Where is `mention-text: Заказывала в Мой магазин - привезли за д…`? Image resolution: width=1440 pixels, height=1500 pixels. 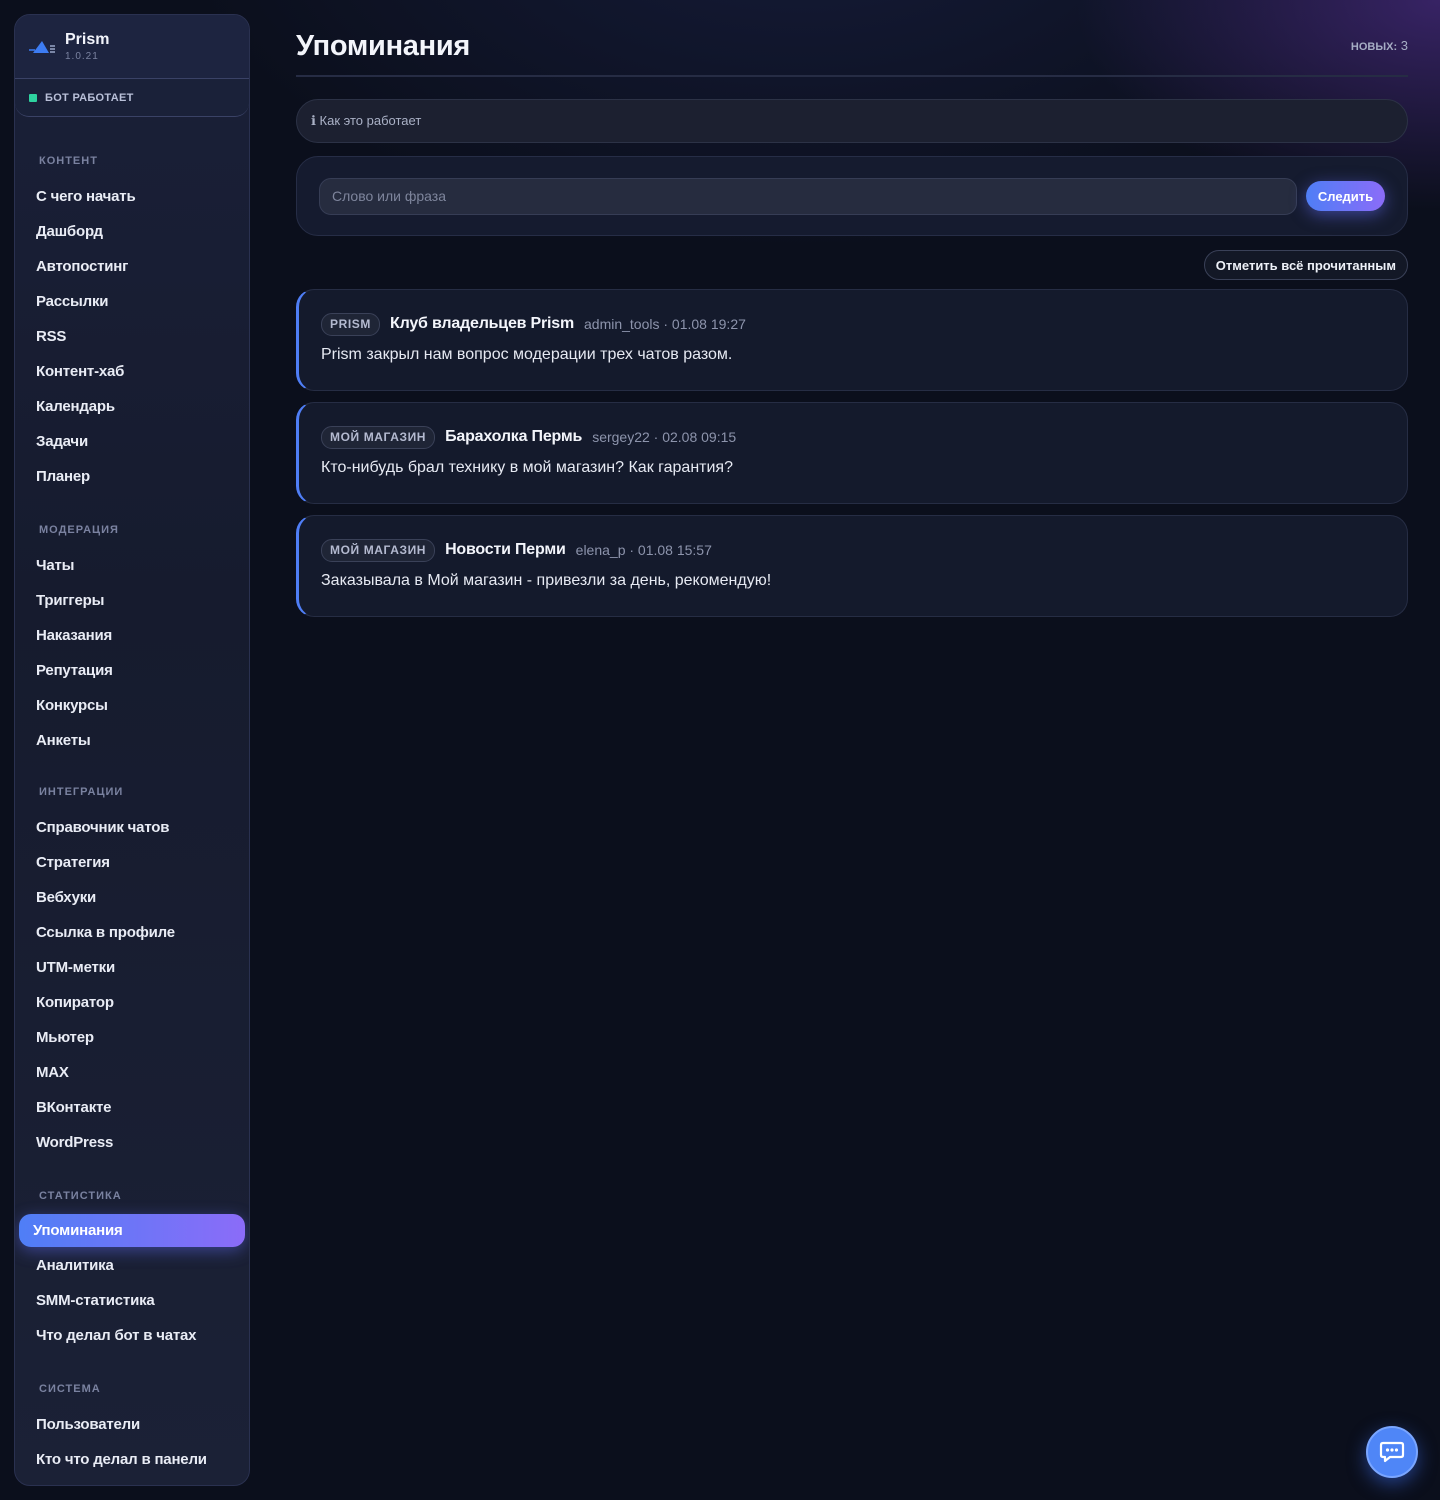
mention-text: Заказывала в Мой магазин - привезли за д… is located at coordinates (546, 580).